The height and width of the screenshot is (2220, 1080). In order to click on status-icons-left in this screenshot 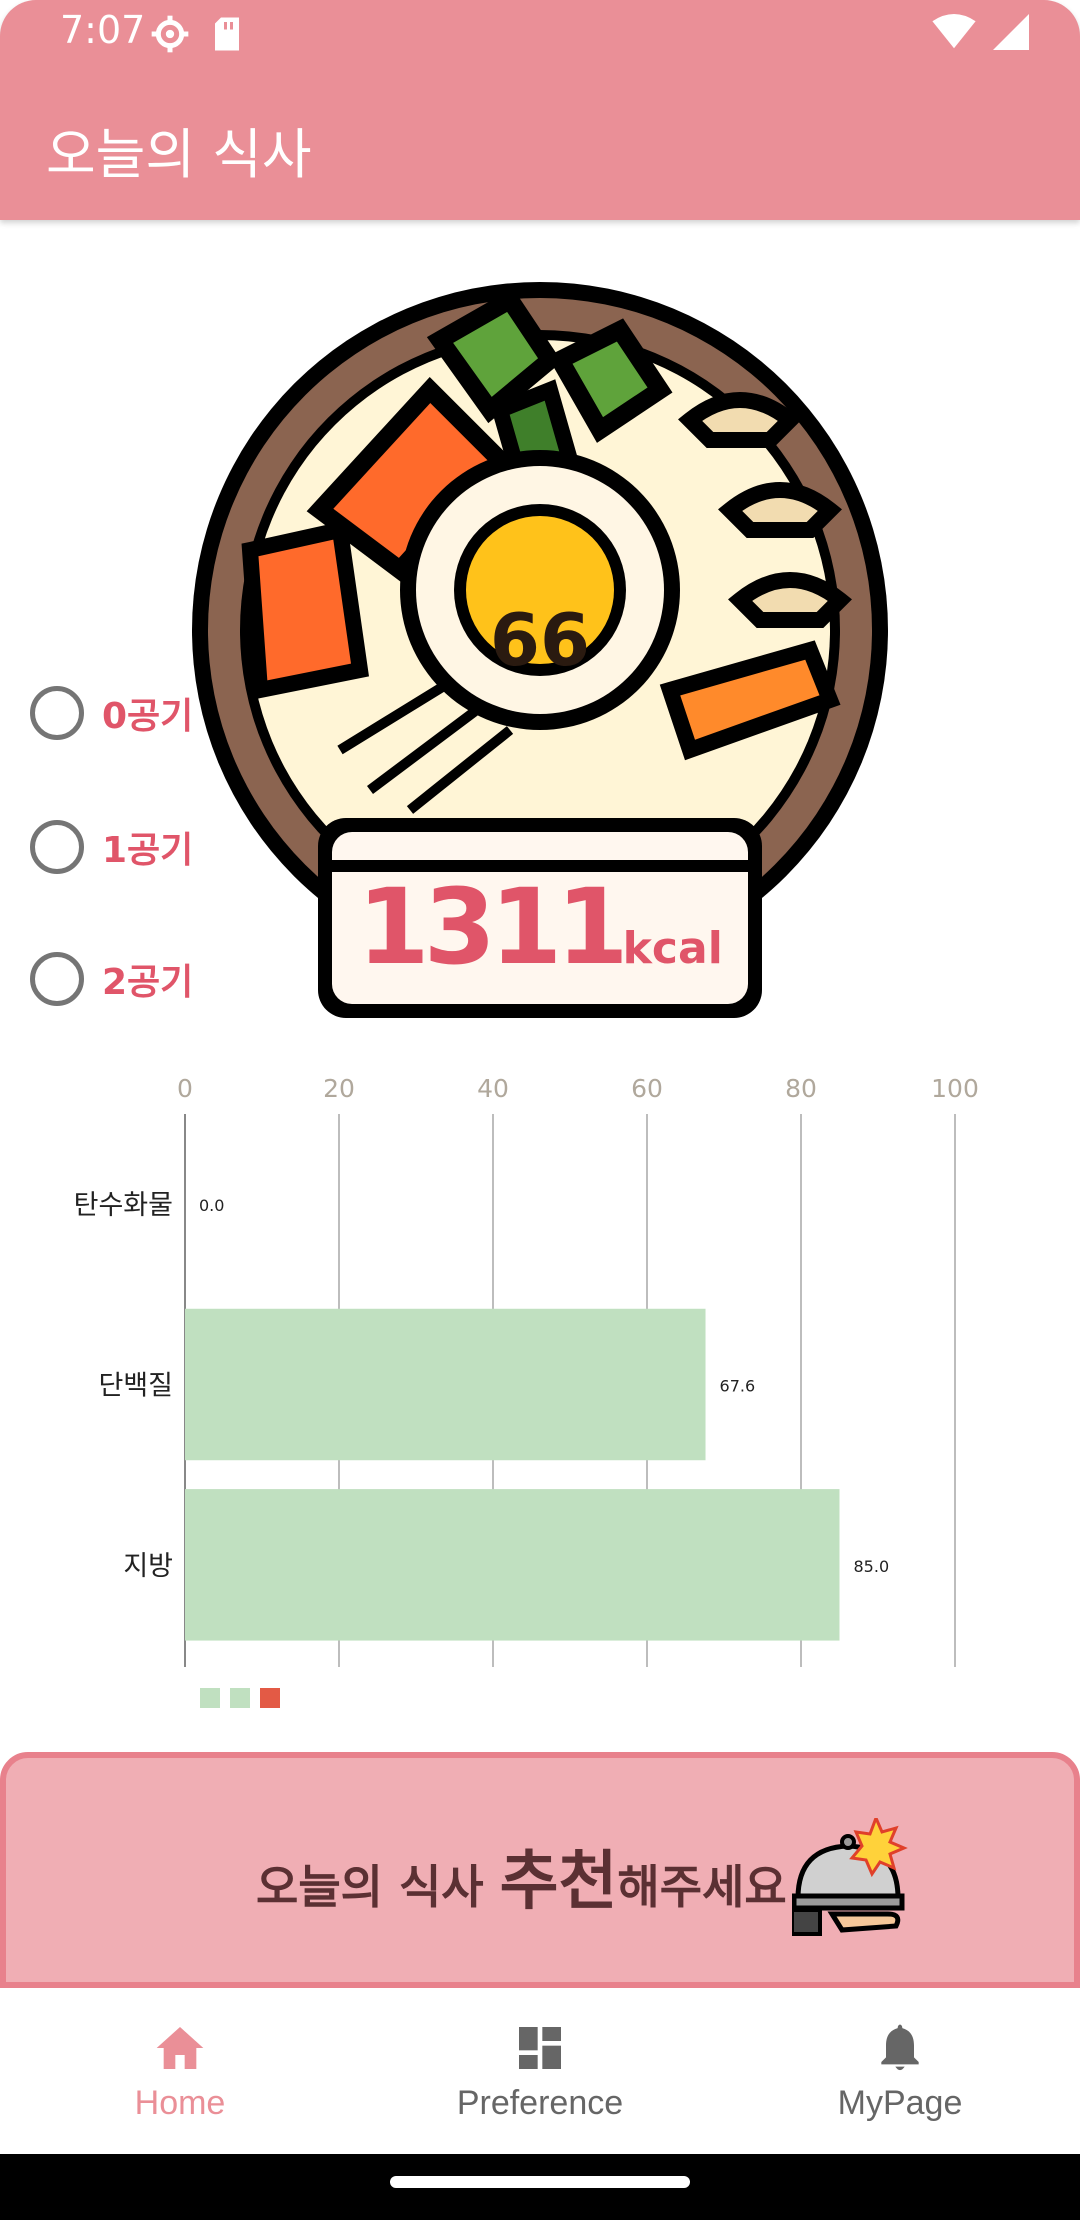, I will do `click(196, 34)`.